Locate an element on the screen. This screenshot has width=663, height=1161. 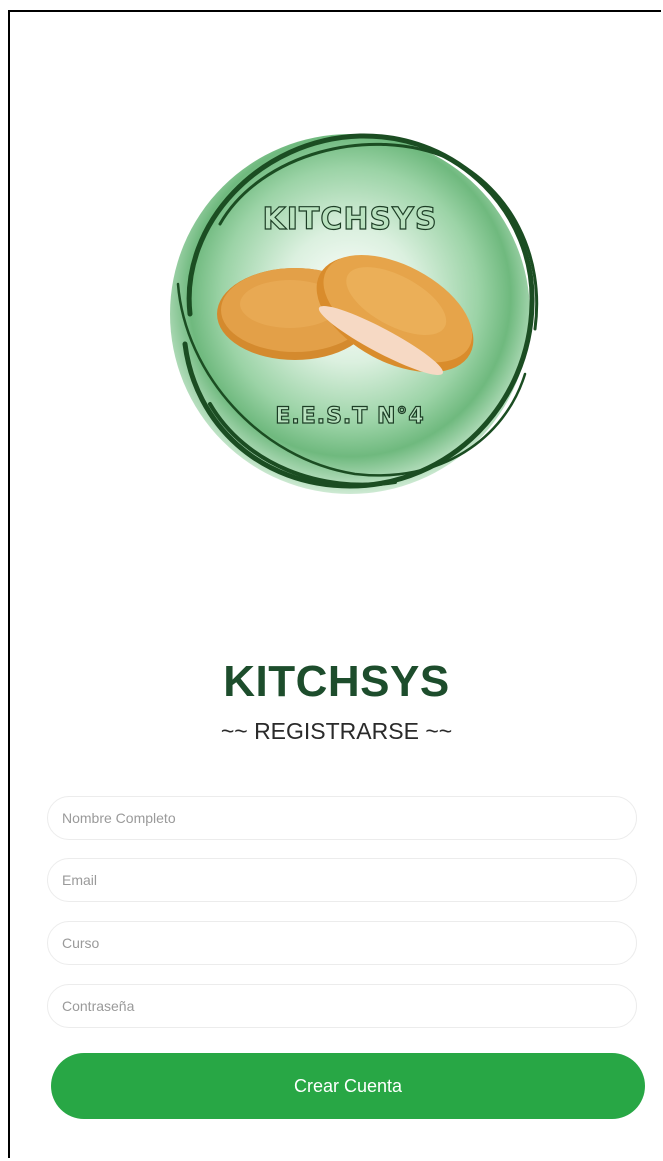
breaded-cutlet-image is located at coordinates (345, 315).